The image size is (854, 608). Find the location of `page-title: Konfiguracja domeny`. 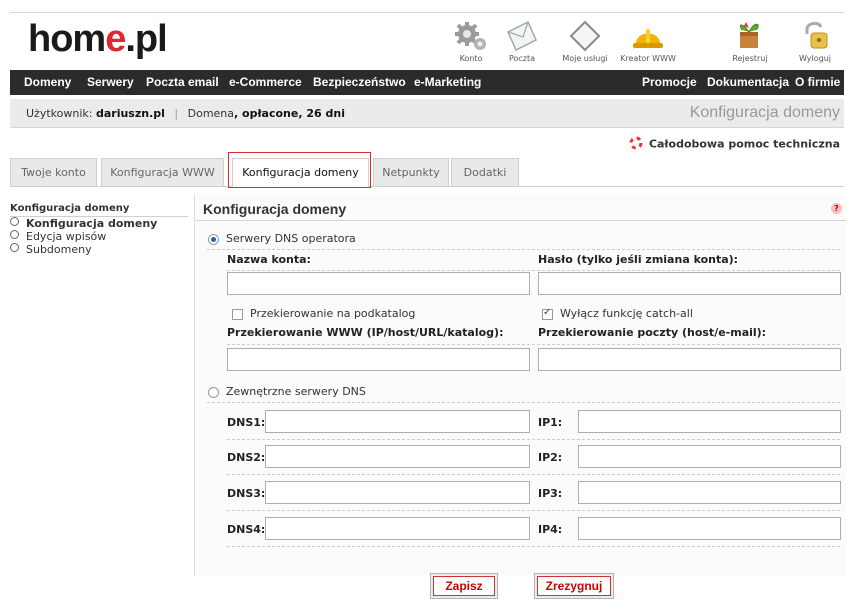

page-title: Konfiguracja domeny is located at coordinates (764, 112).